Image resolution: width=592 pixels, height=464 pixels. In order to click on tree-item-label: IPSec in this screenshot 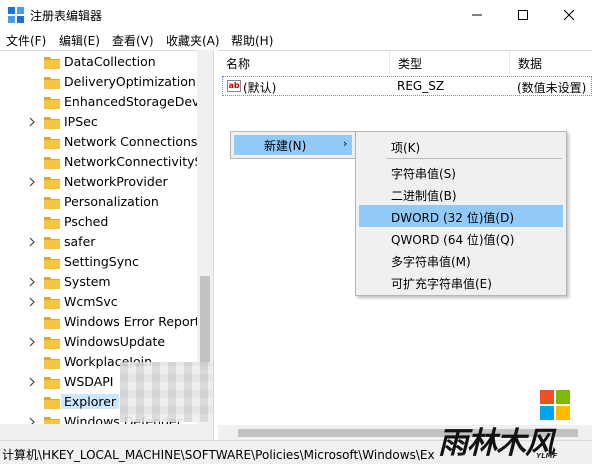, I will do `click(81, 121)`.